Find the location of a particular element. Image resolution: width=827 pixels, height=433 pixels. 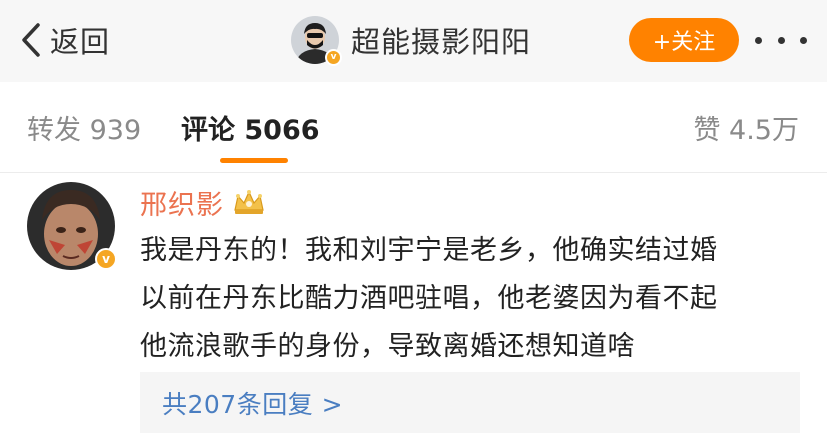

profile-avatar: v is located at coordinates (316, 41).